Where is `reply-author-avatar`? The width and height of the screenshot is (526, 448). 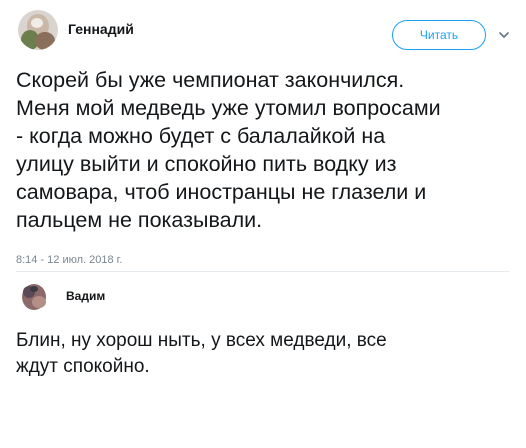
reply-author-avatar is located at coordinates (34, 296).